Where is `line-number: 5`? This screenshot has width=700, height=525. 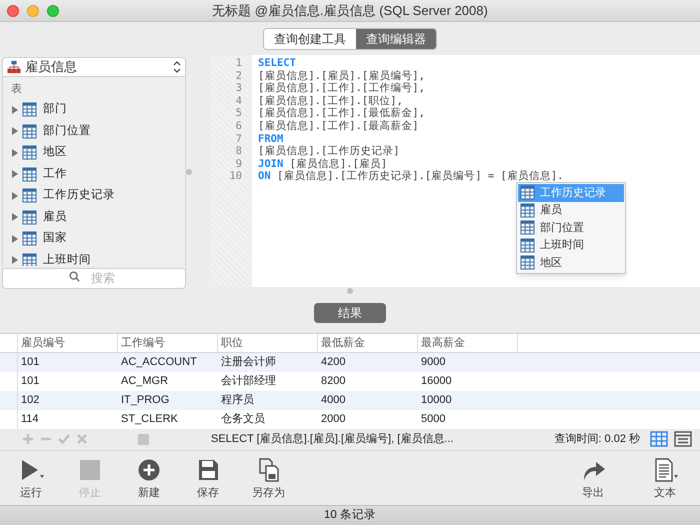
line-number: 5 is located at coordinates (239, 113).